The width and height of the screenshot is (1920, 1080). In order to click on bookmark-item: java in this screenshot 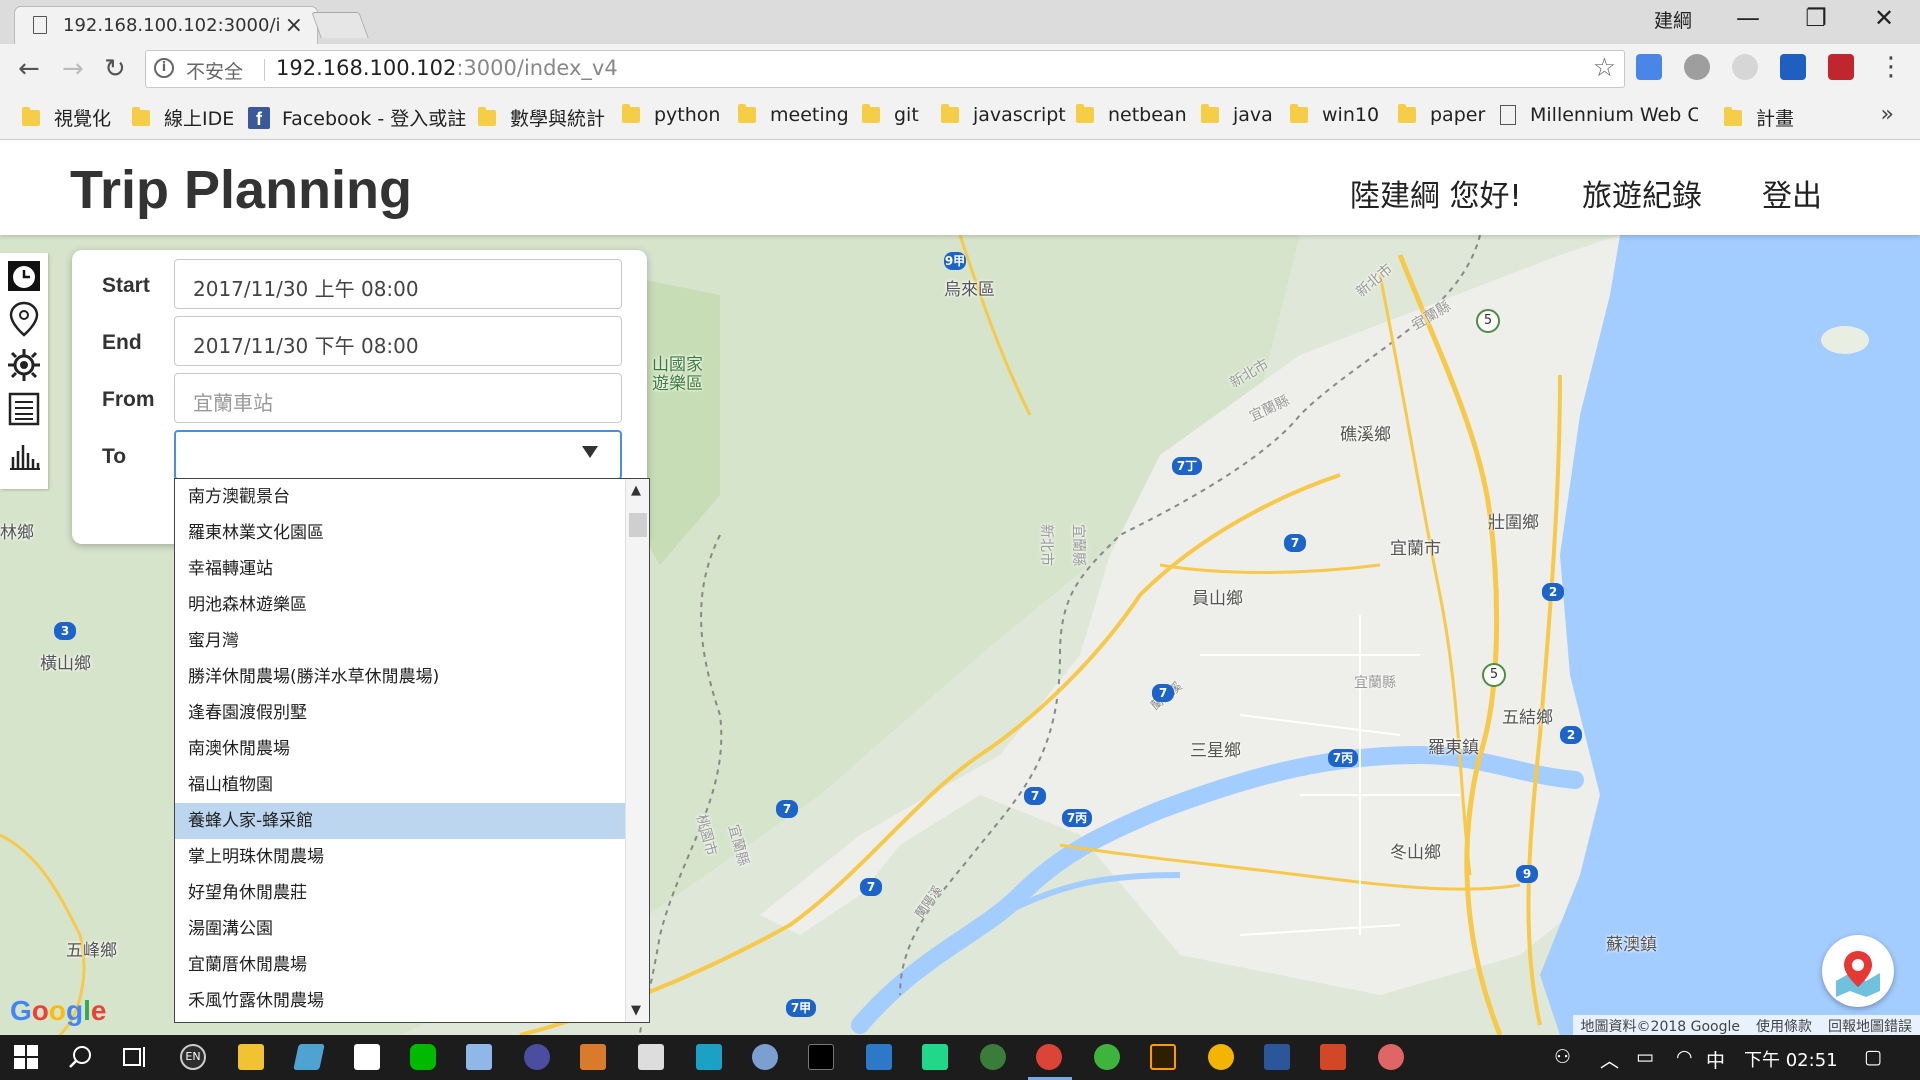, I will do `click(1237, 115)`.